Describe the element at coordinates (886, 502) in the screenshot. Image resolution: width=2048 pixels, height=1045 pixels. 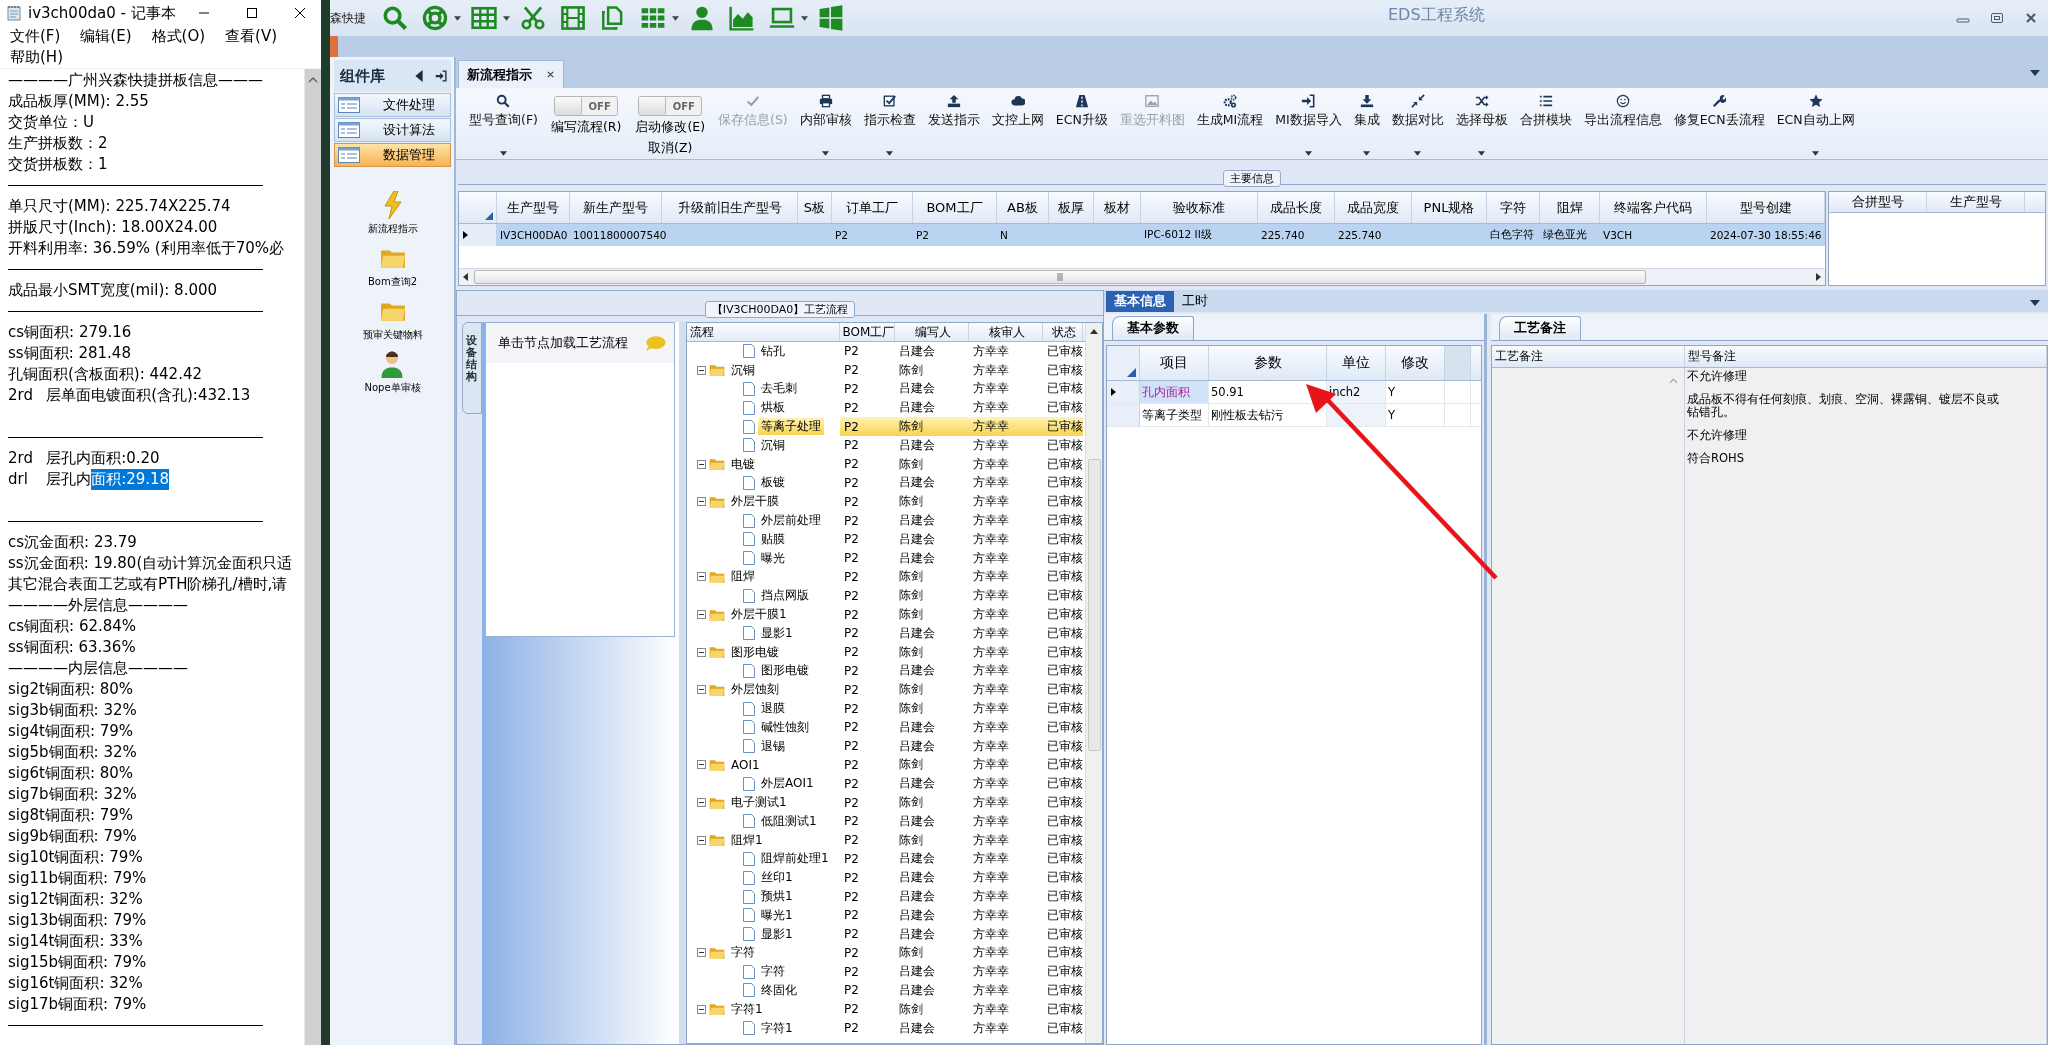
I see `tree-row: 外层干膜 P2 陈剑 方幸幸 已审核` at that location.